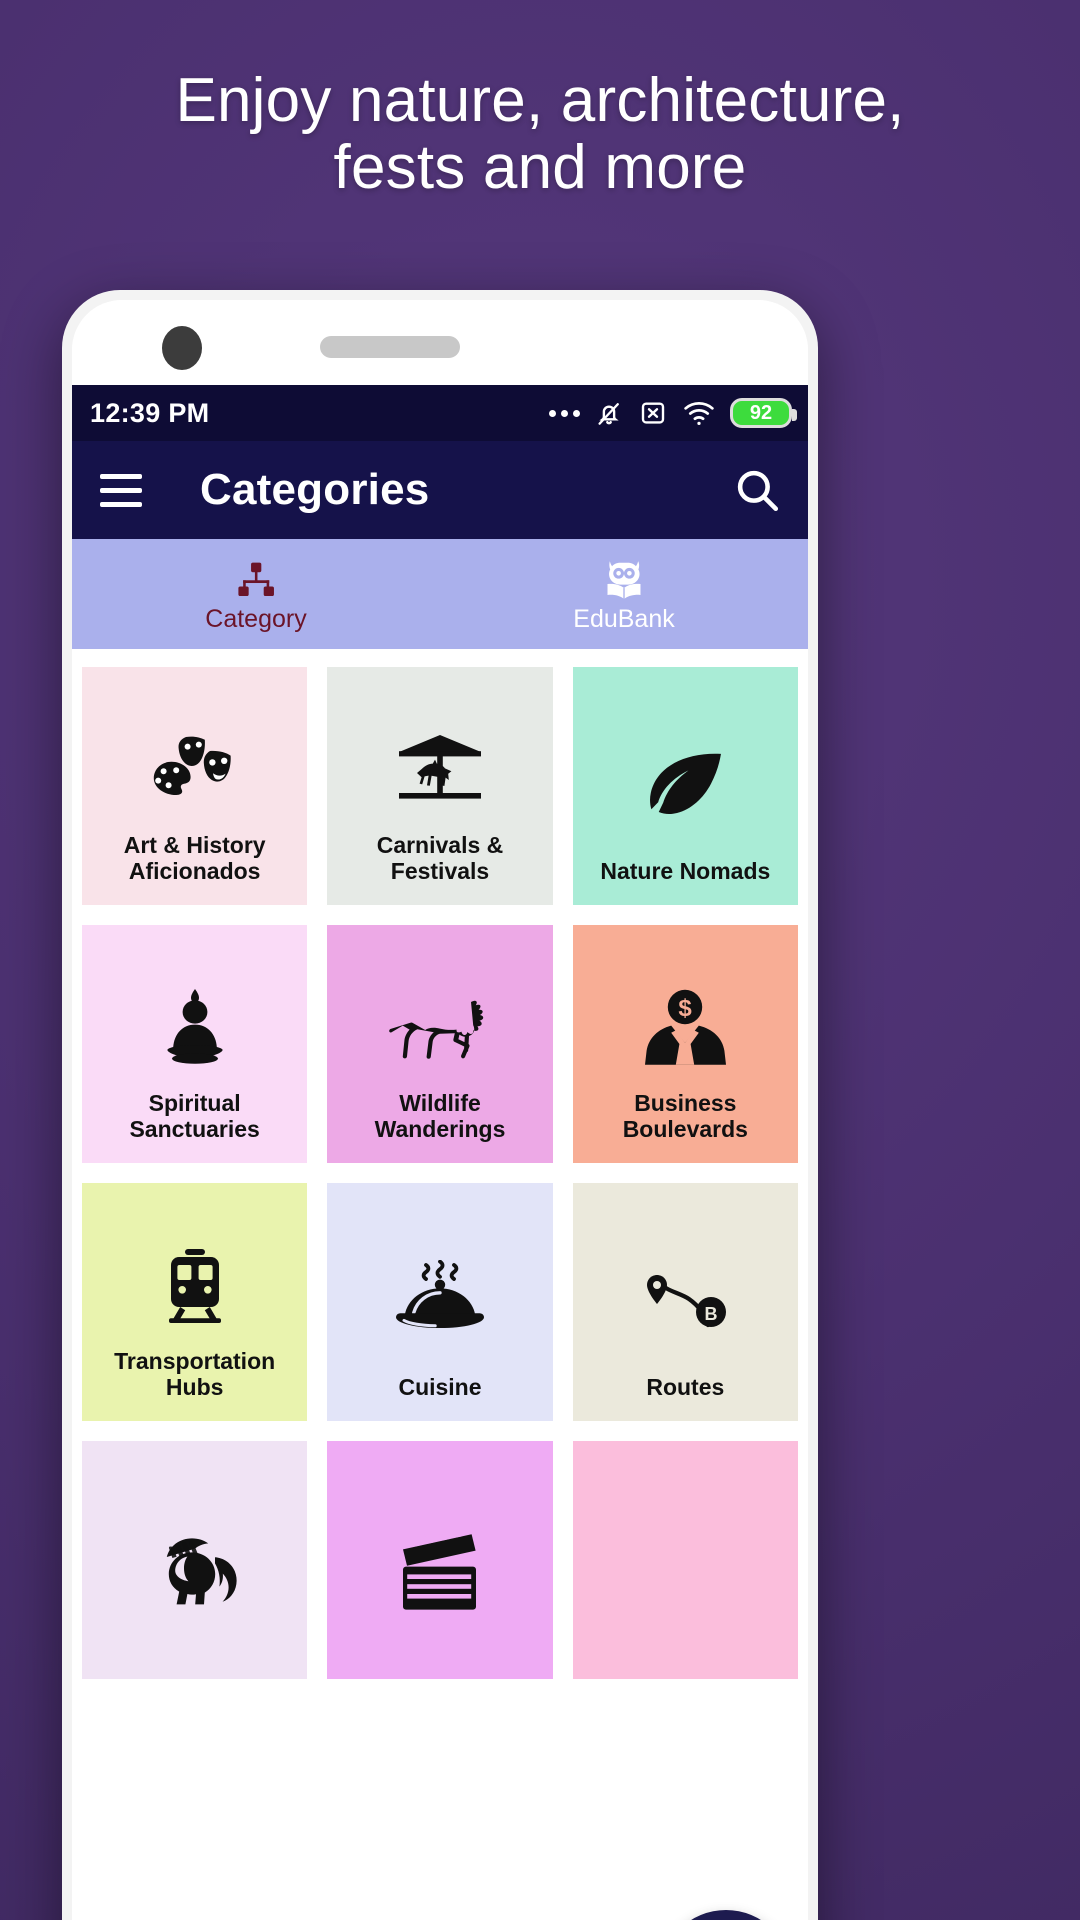 This screenshot has width=1080, height=1920. What do you see at coordinates (195, 1286) in the screenshot?
I see `train-icon` at bounding box center [195, 1286].